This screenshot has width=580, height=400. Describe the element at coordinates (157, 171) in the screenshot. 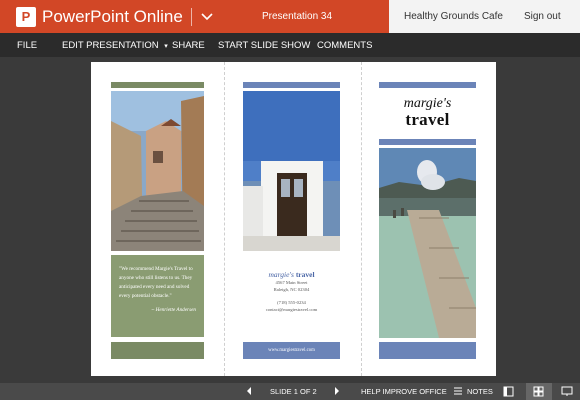

I see `village-stairs-photo` at that location.